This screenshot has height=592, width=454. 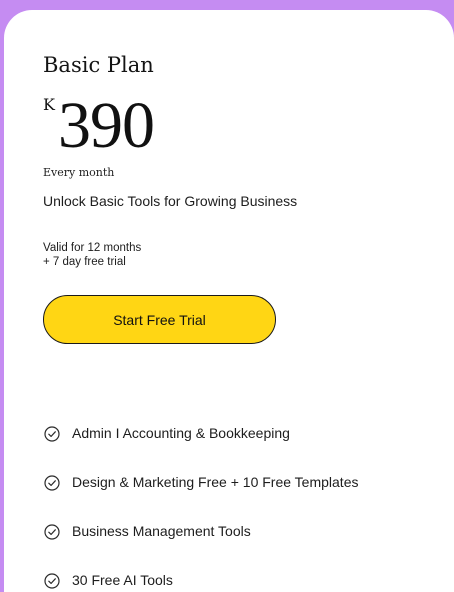 What do you see at coordinates (170, 201) in the screenshot?
I see `plan-tagline: Unlock Basic Tools for Growing Business` at bounding box center [170, 201].